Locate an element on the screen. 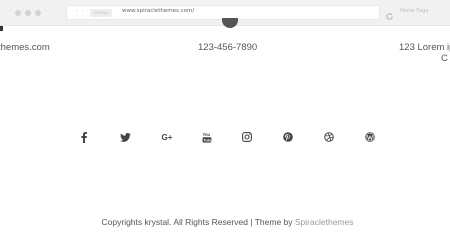  svg-text: You is located at coordinates (207, 134).